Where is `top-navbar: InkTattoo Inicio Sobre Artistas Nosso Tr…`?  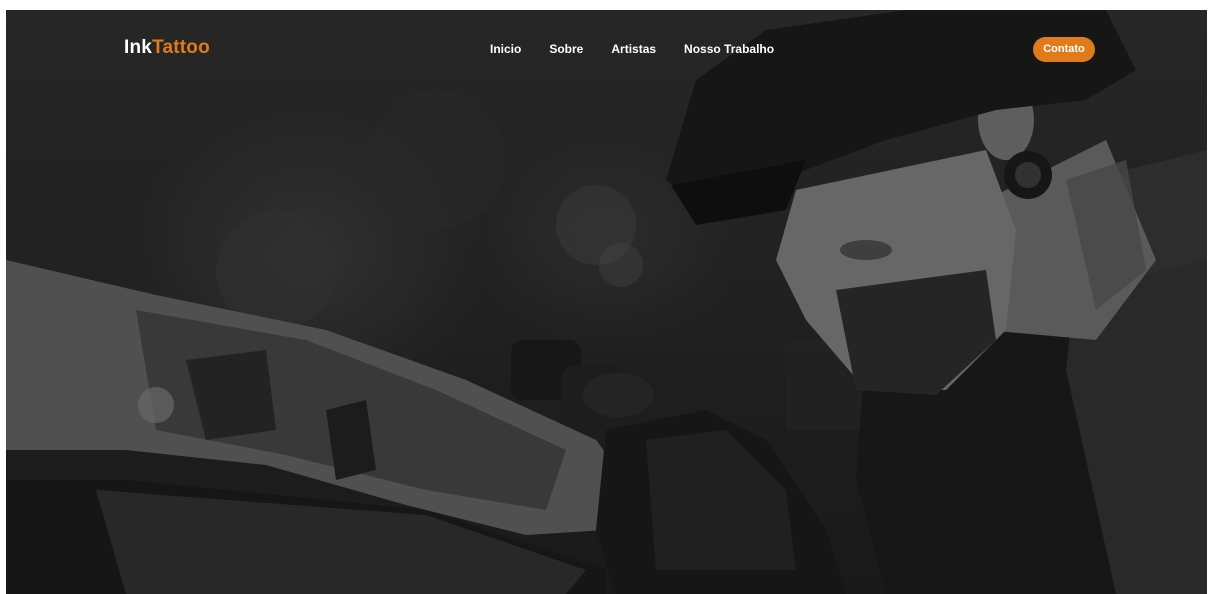
top-navbar: InkTattoo Inicio Sobre Artistas Nosso Tr… is located at coordinates (606, 48).